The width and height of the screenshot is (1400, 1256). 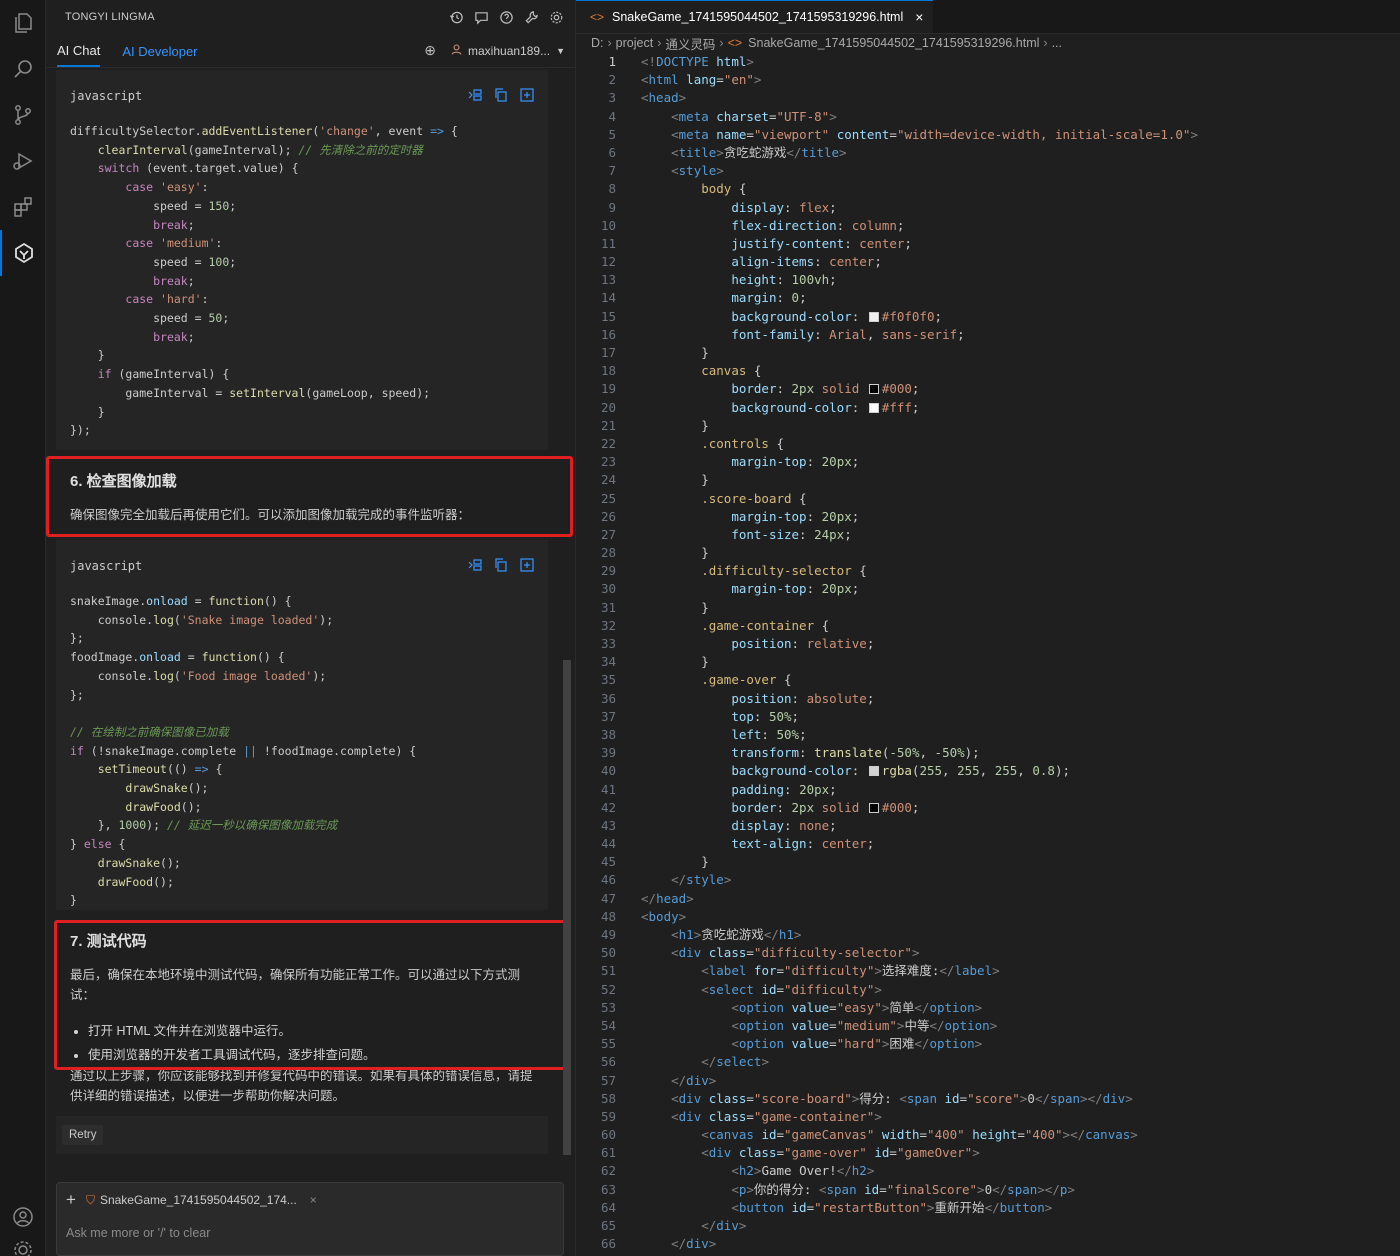 I want to click on user-icon, so click(x=456, y=51).